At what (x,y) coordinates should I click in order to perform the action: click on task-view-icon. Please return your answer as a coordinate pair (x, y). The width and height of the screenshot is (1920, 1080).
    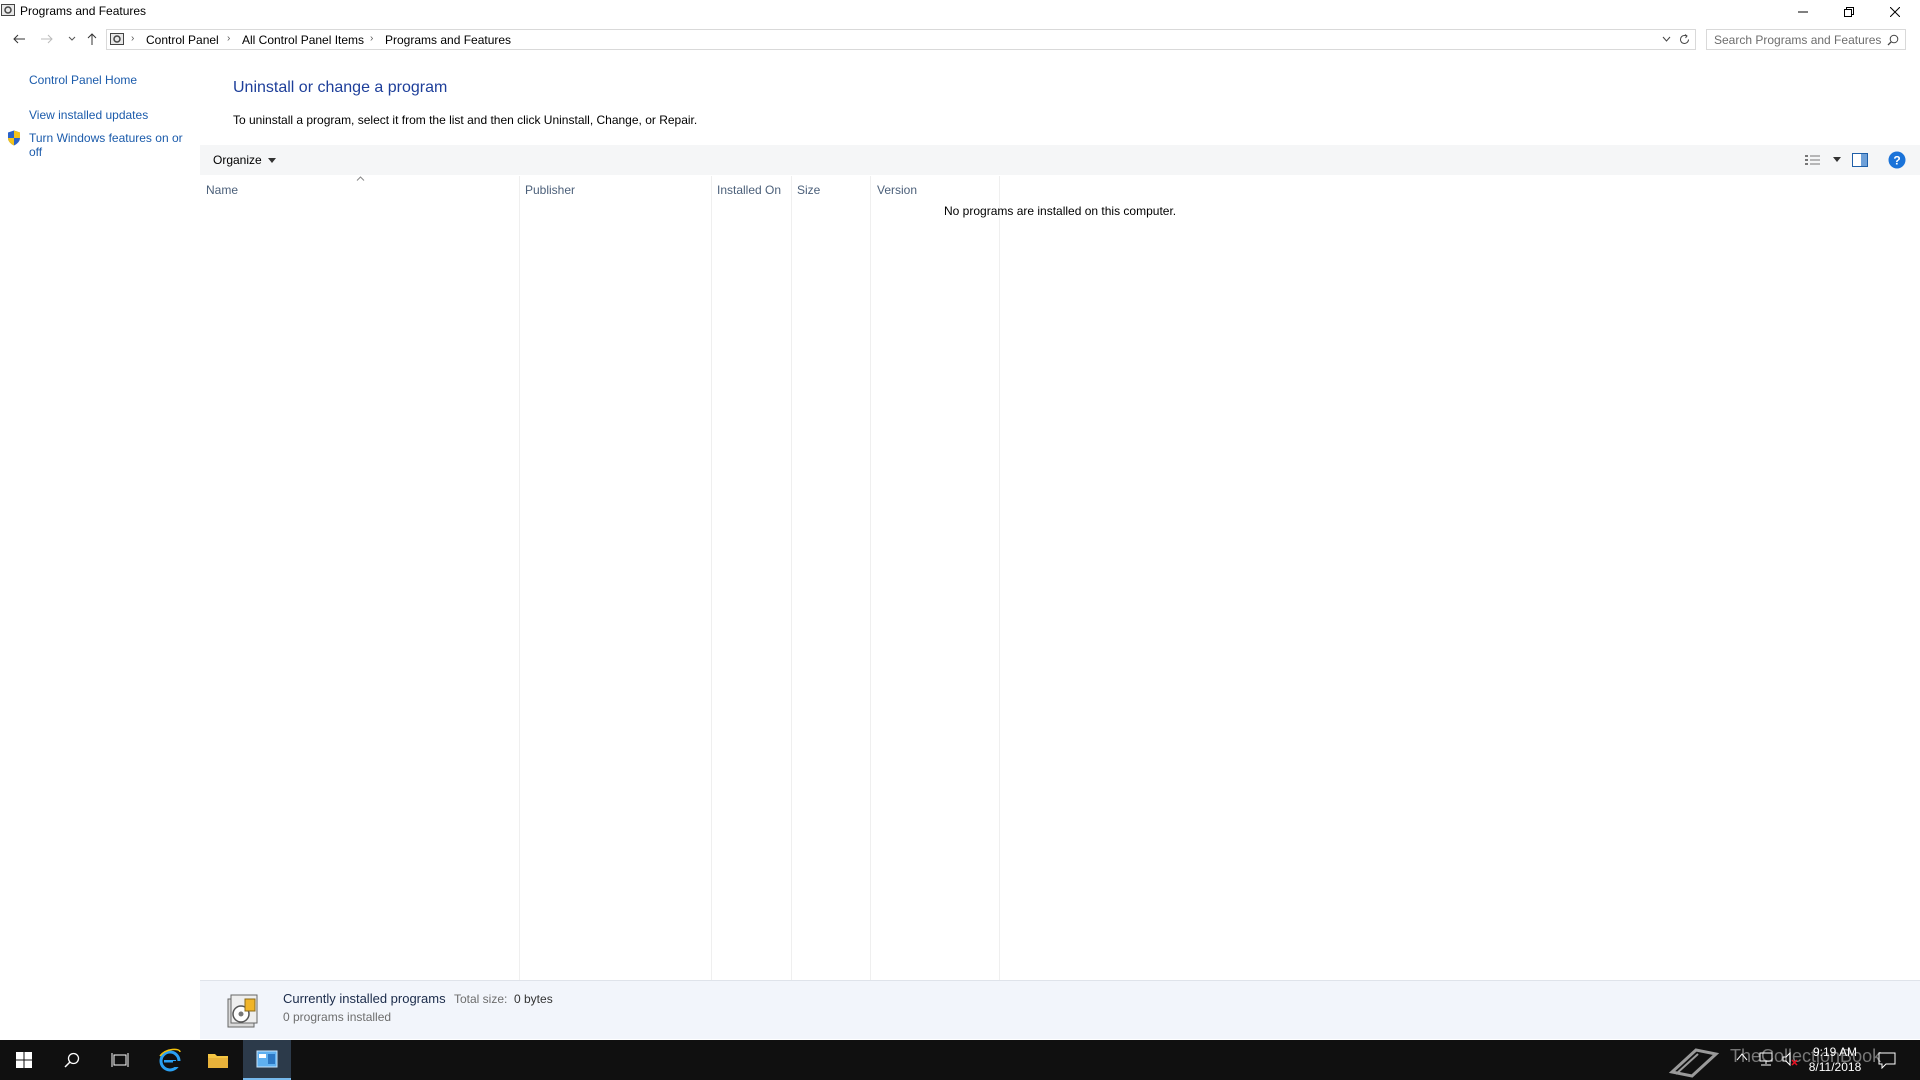
    Looking at the image, I should click on (120, 1060).